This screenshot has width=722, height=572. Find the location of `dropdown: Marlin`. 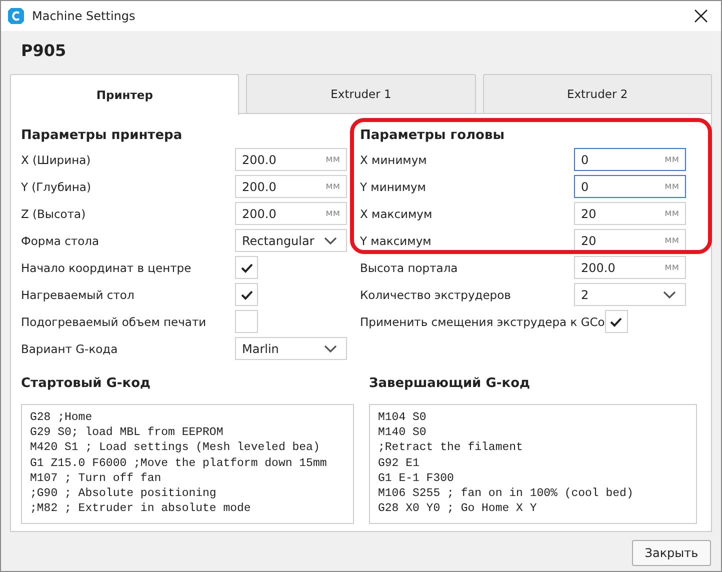

dropdown: Marlin is located at coordinates (291, 348).